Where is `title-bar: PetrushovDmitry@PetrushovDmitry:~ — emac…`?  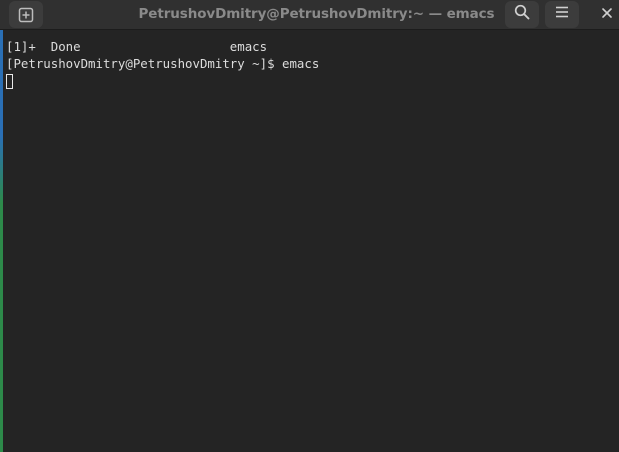
title-bar: PetrushovDmitry@PetrushovDmitry:~ — emac… is located at coordinates (309, 15).